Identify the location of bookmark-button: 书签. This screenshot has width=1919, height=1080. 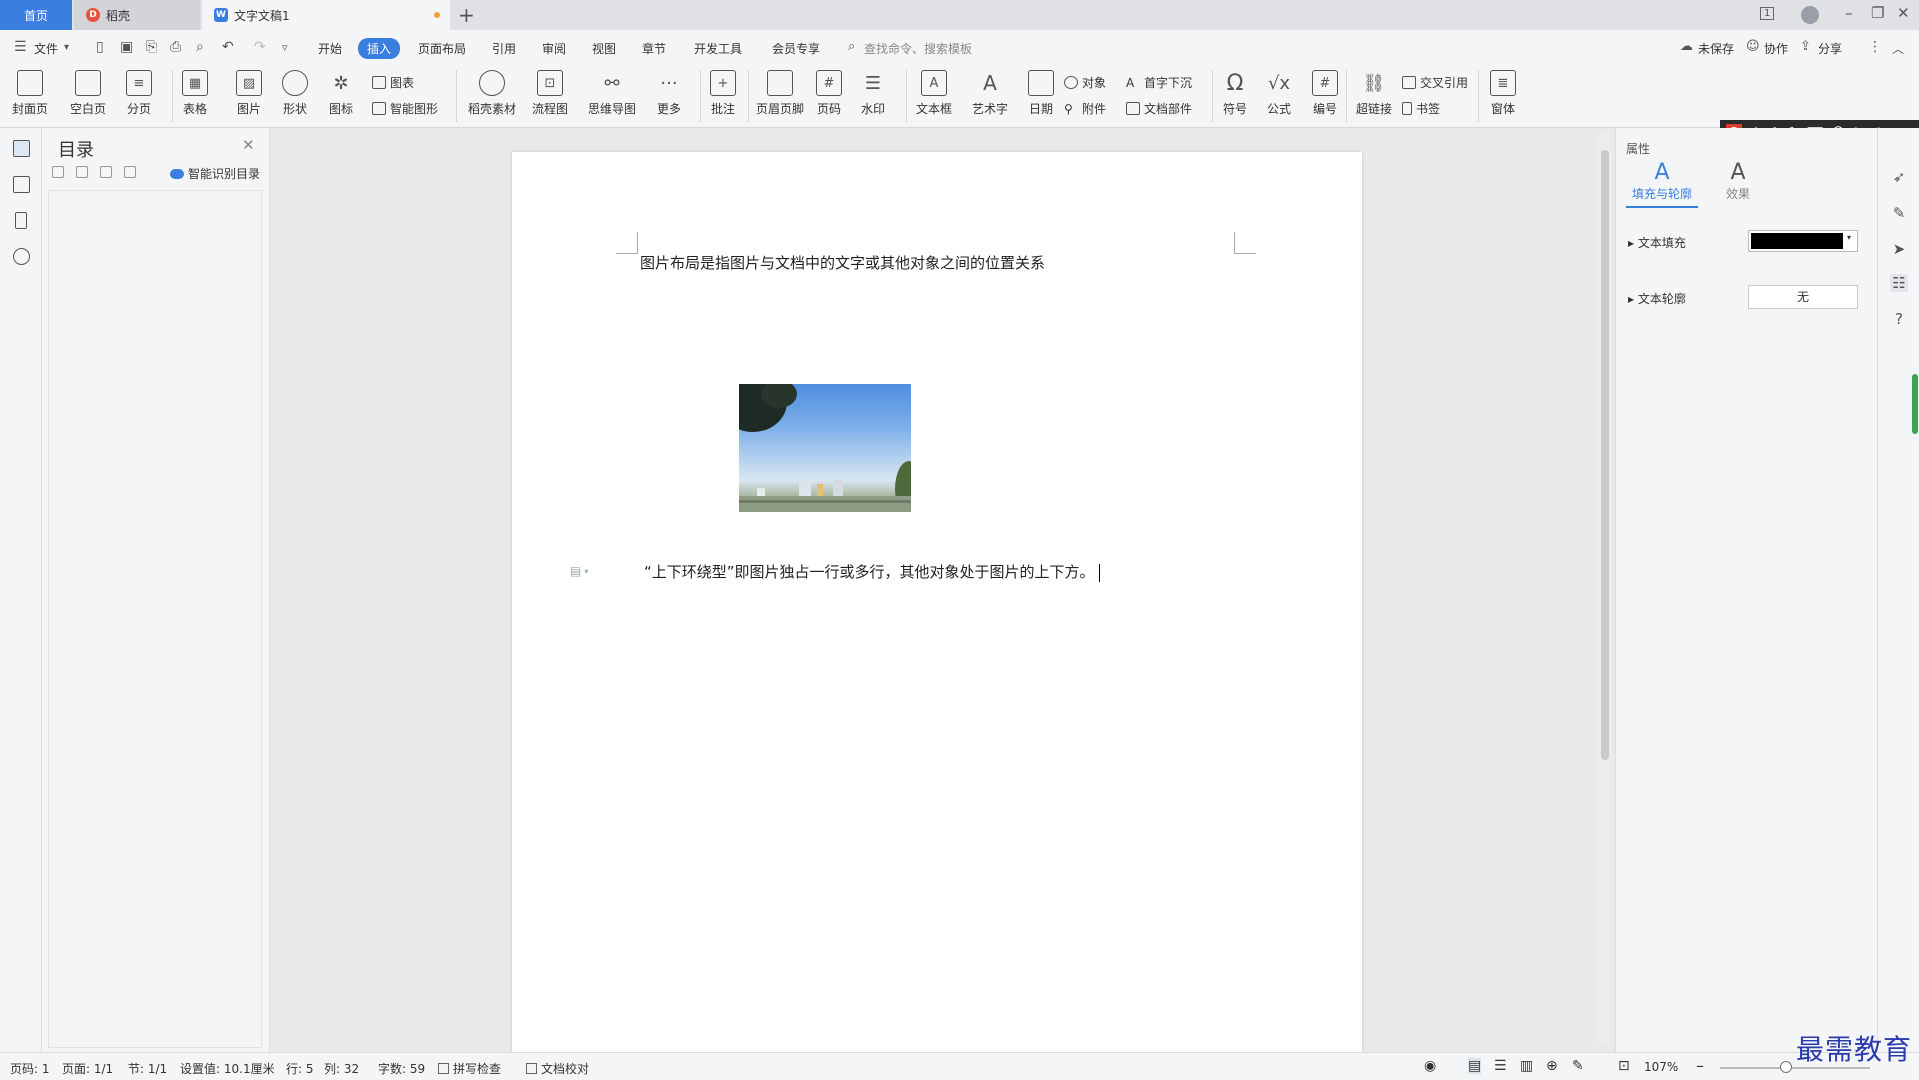
(1421, 108).